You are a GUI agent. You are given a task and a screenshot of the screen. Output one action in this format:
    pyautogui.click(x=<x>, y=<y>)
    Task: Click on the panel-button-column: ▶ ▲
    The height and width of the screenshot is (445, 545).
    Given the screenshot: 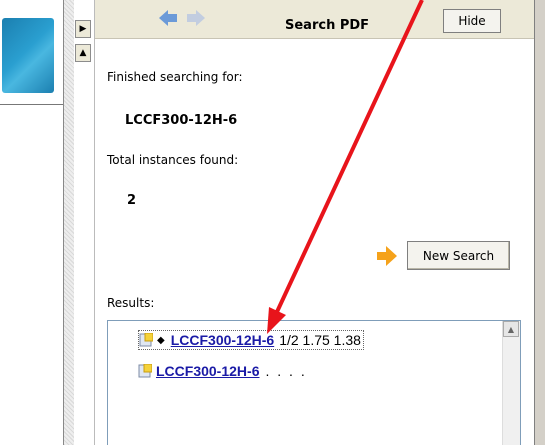 What is the action you would take?
    pyautogui.click(x=84, y=222)
    